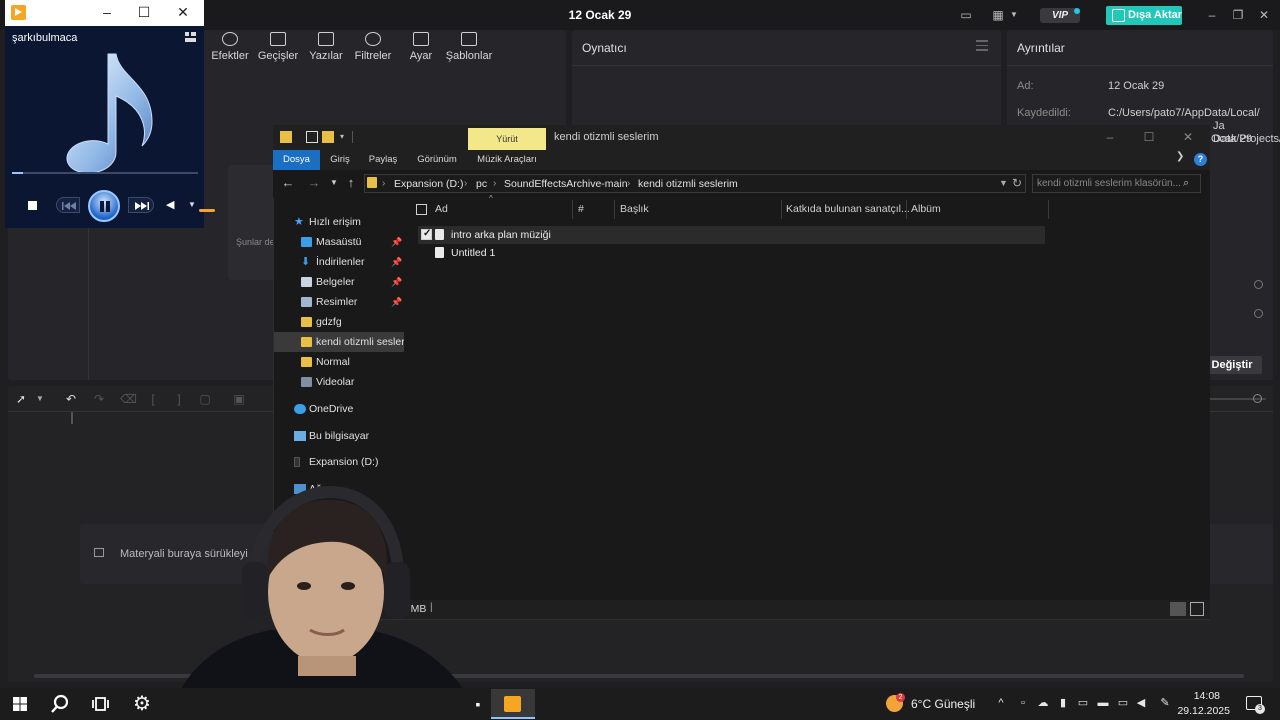 This screenshot has width=1280, height=720. Describe the element at coordinates (428, 184) in the screenshot. I see `breadcrumb: Expansion (D:)` at that location.